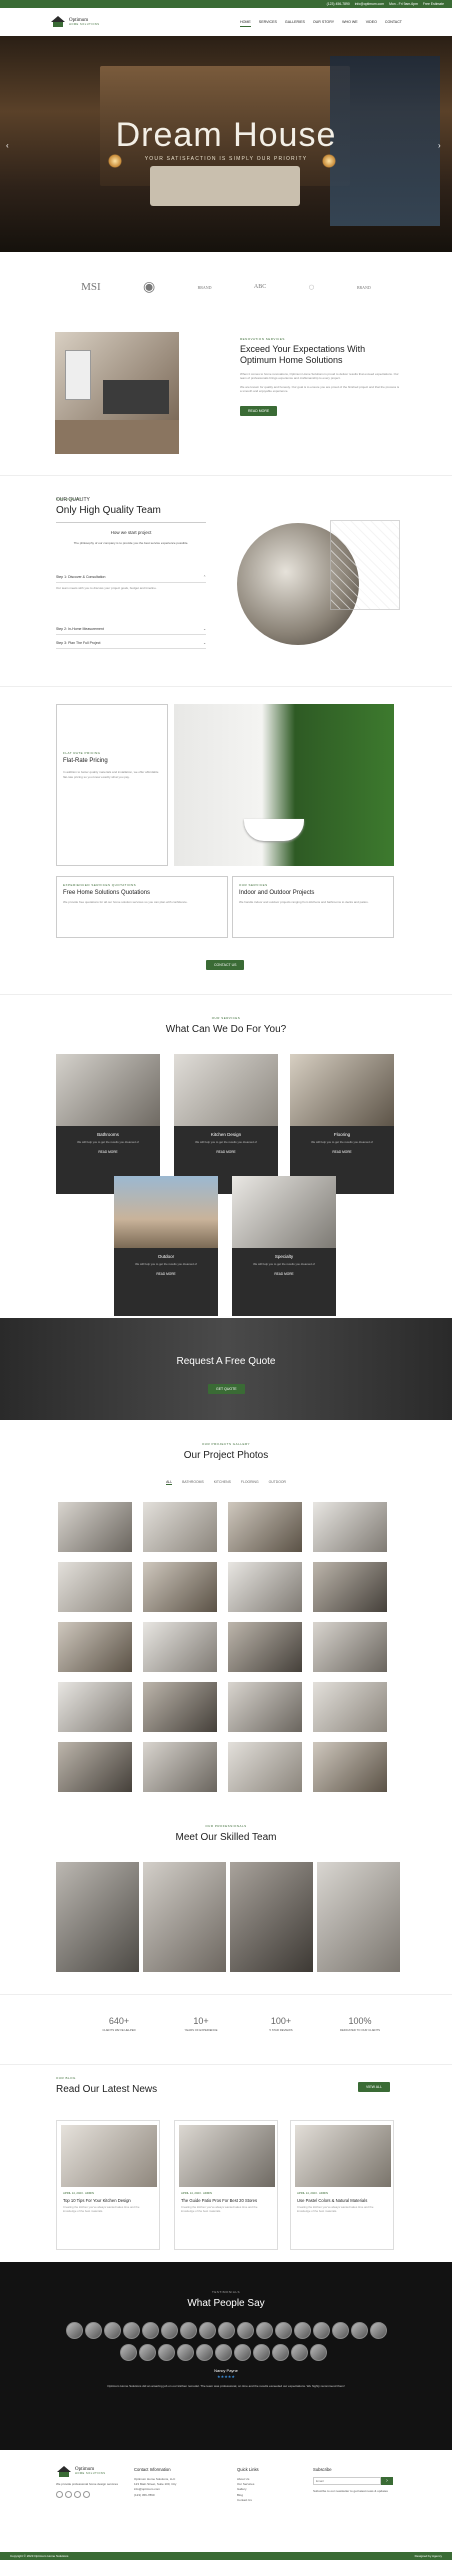 Image resolution: width=452 pixels, height=2560 pixels. What do you see at coordinates (250, 1482) in the screenshot?
I see `filter-flooring: FLOORING` at bounding box center [250, 1482].